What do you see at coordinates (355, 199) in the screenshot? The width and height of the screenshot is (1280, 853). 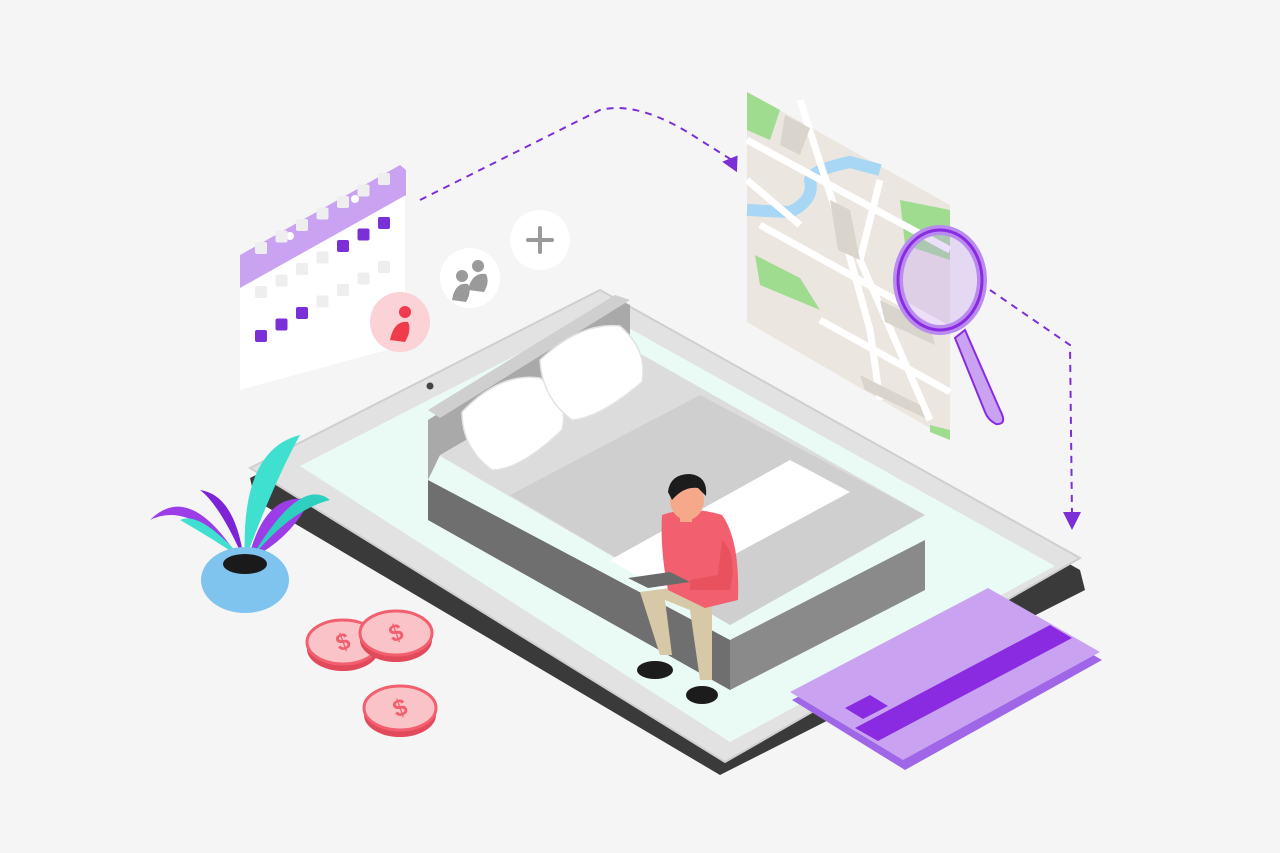 I see `calendar-ring-right` at bounding box center [355, 199].